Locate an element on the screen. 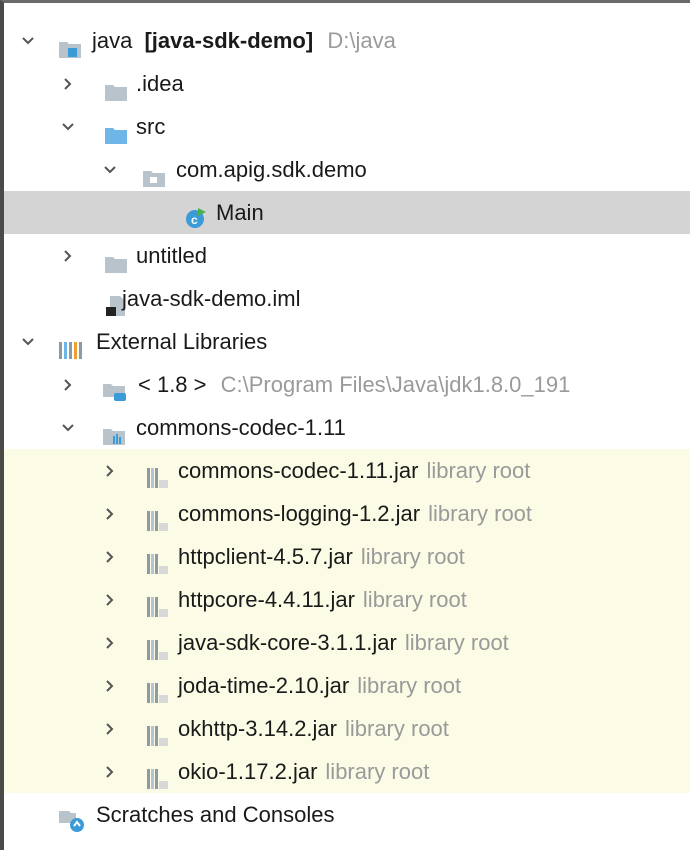 Image resolution: width=690 pixels, height=850 pixels. tree-row-jar: okio-1.17.2.jar library root is located at coordinates (347, 771).